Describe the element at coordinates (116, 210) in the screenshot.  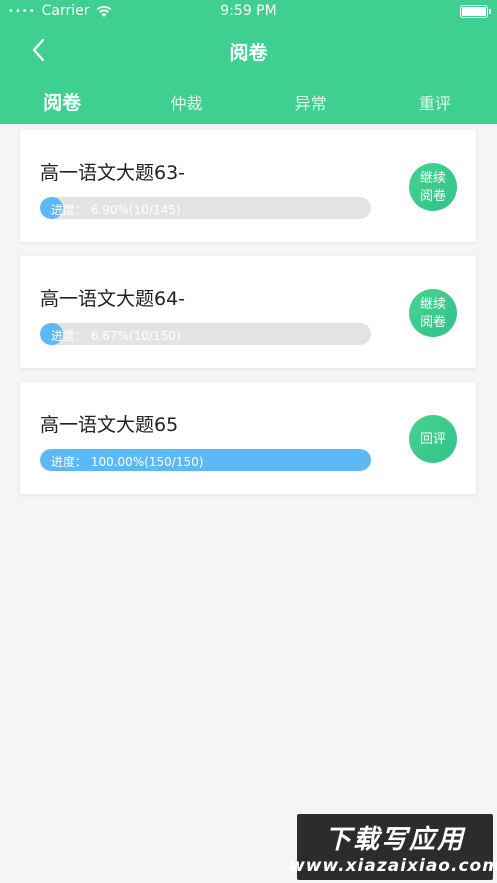
I see `progress-text: 进度： 6.90%(10/145)` at that location.